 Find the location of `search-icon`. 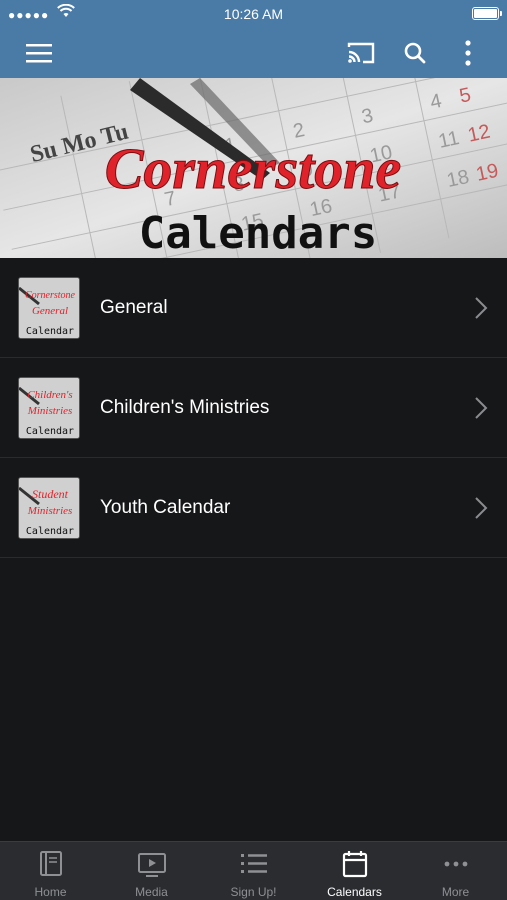

search-icon is located at coordinates (415, 53).